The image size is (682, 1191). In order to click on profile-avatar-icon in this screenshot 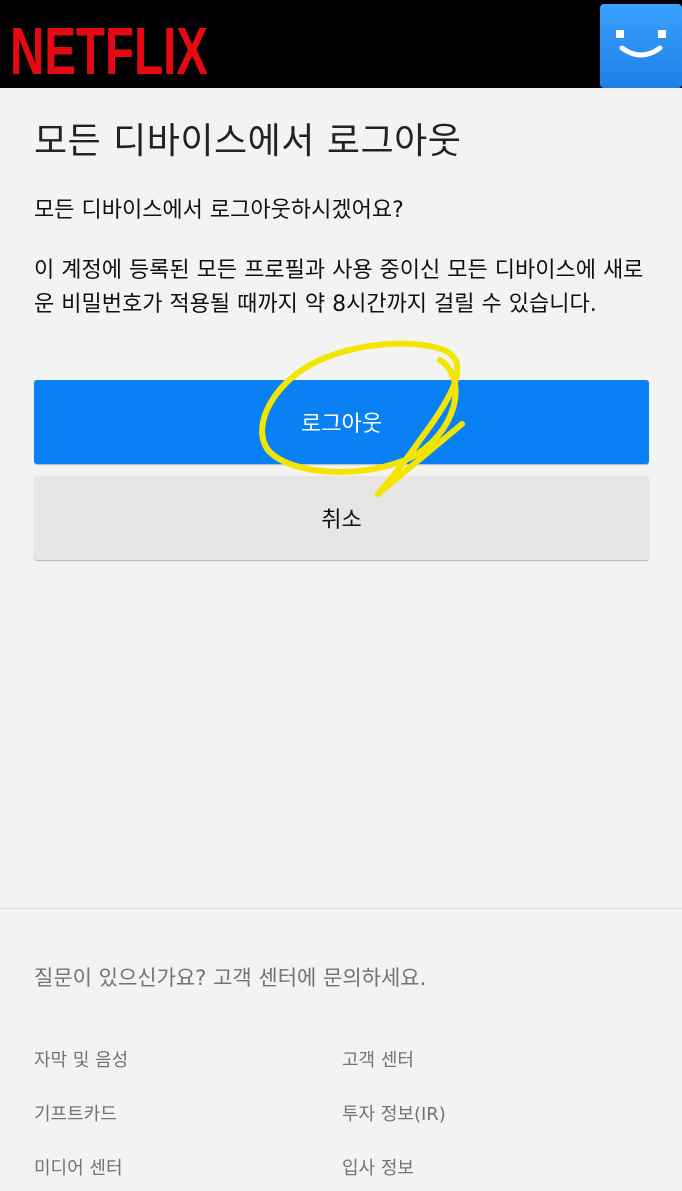, I will do `click(641, 46)`.